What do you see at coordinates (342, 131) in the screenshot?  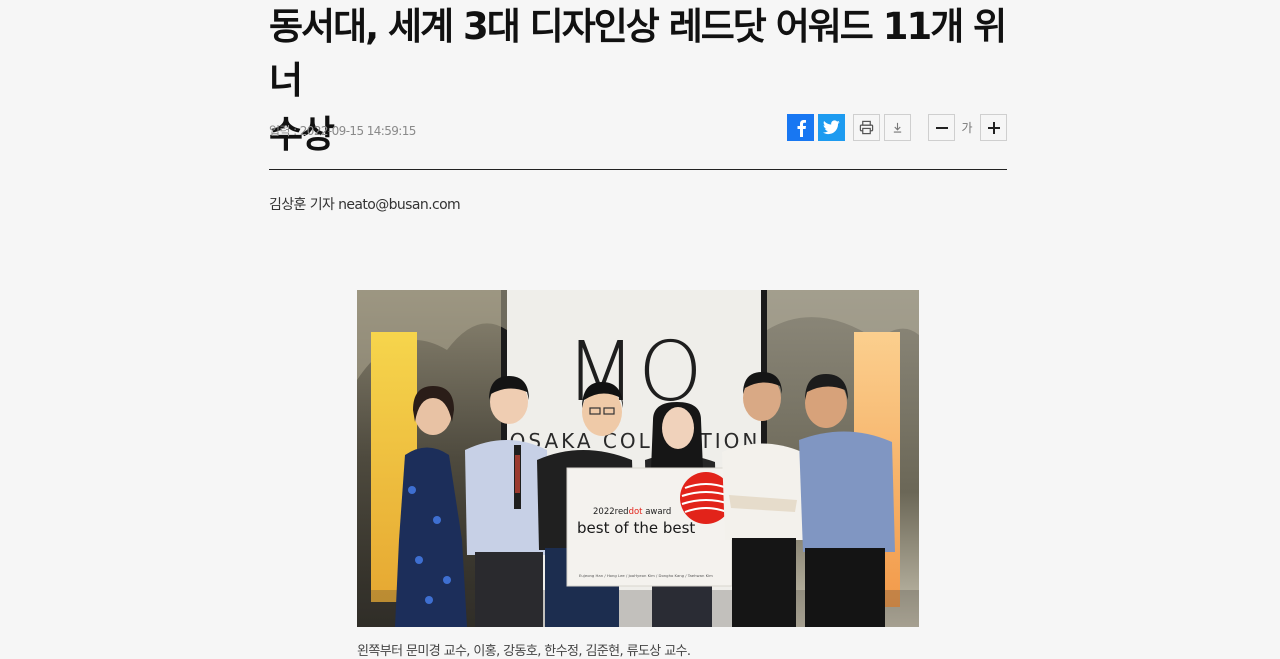 I see `published-date: 입력 : 2022-09-15 14:59:15` at bounding box center [342, 131].